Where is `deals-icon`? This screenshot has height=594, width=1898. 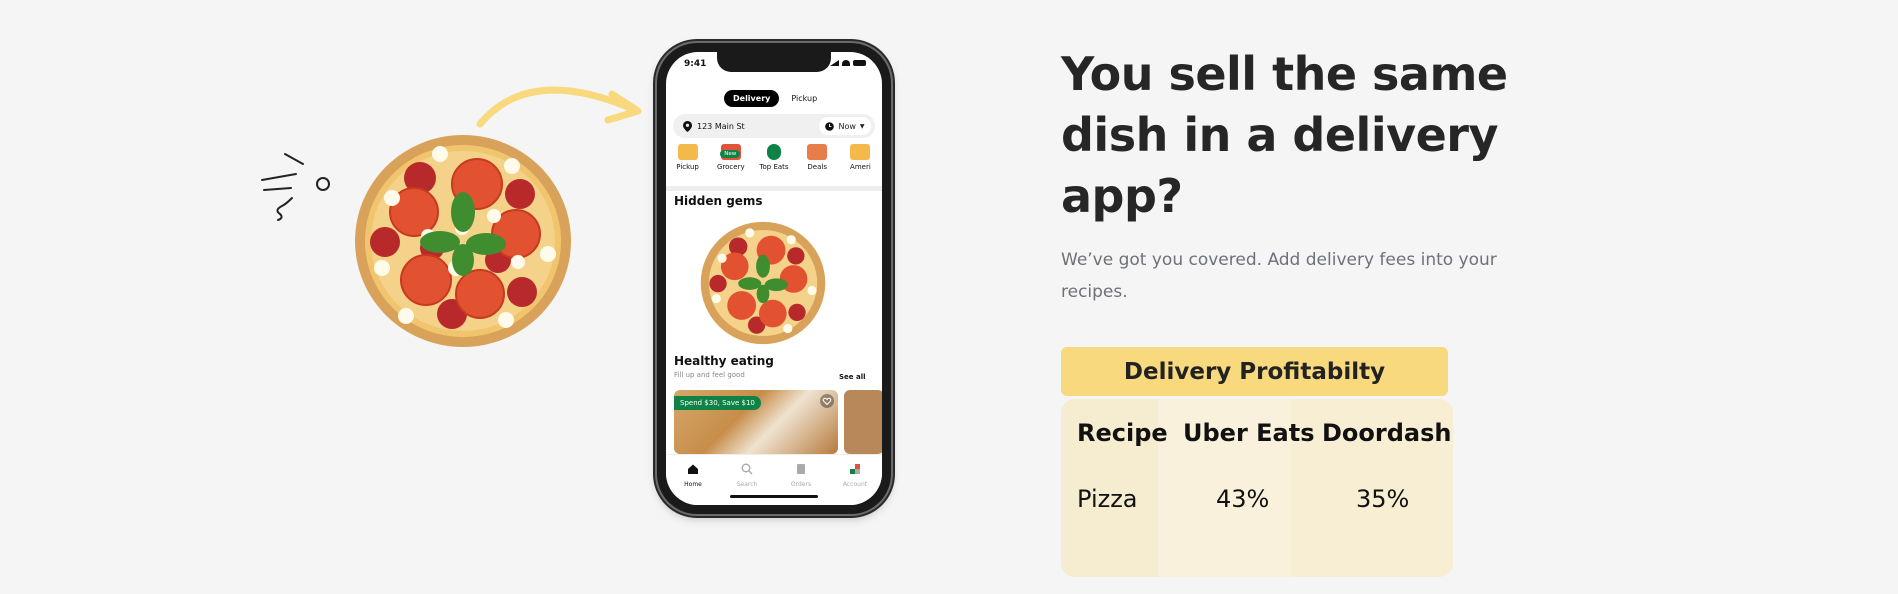 deals-icon is located at coordinates (817, 152).